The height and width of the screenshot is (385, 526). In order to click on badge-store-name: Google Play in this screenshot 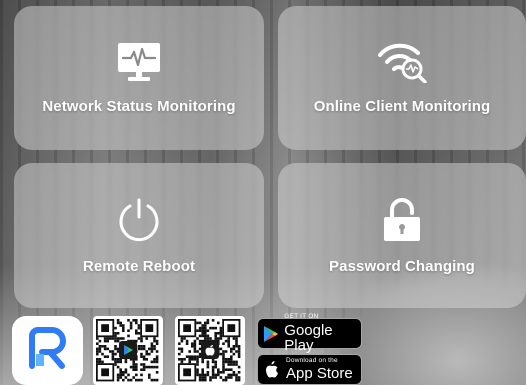, I will do `click(308, 337)`.